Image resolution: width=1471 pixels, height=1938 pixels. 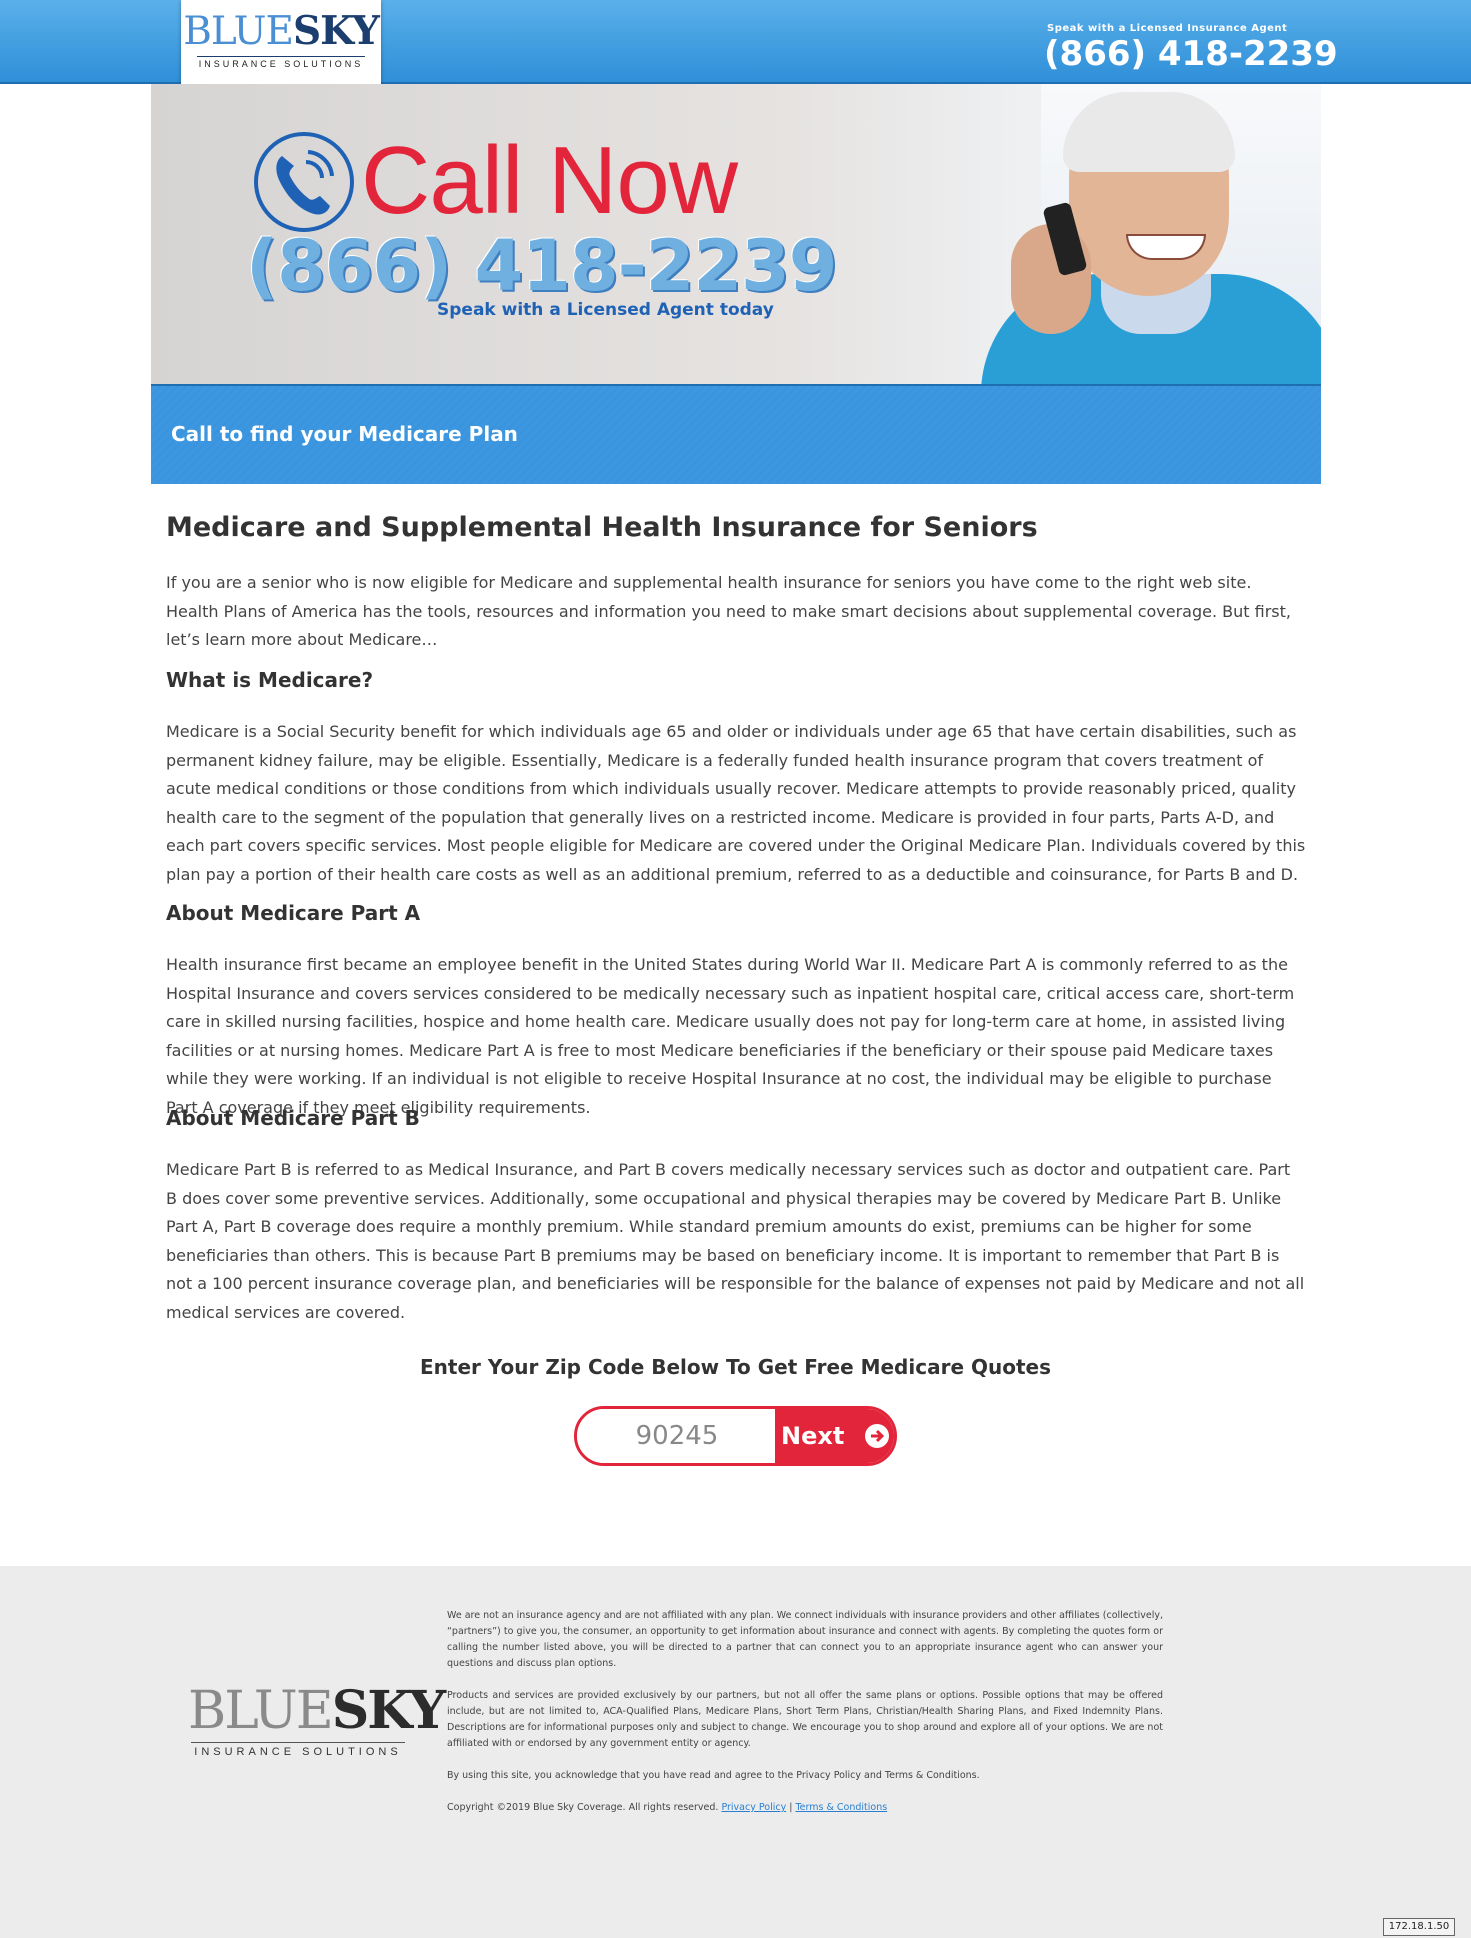 What do you see at coordinates (270, 680) in the screenshot?
I see `section-heading-what-is-medicare: What is Medicare?` at bounding box center [270, 680].